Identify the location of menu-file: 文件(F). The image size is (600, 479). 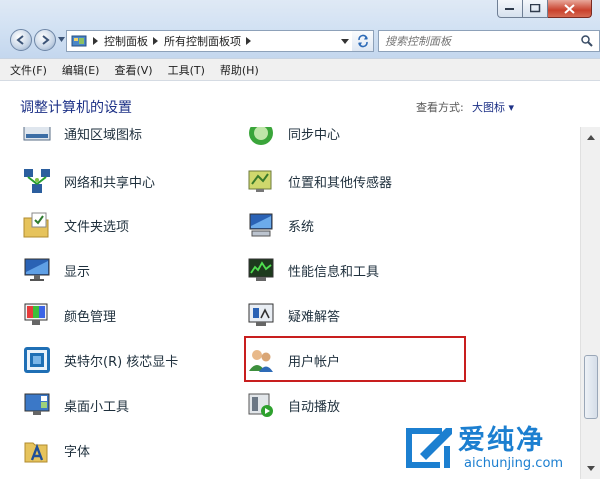
(28, 70).